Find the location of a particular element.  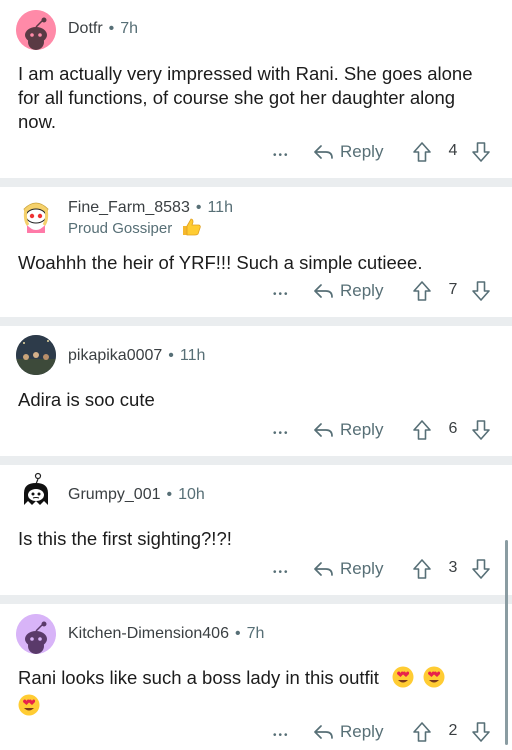

comment-meta: Kitchen-Dimension406 • 7h is located at coordinates (166, 634).